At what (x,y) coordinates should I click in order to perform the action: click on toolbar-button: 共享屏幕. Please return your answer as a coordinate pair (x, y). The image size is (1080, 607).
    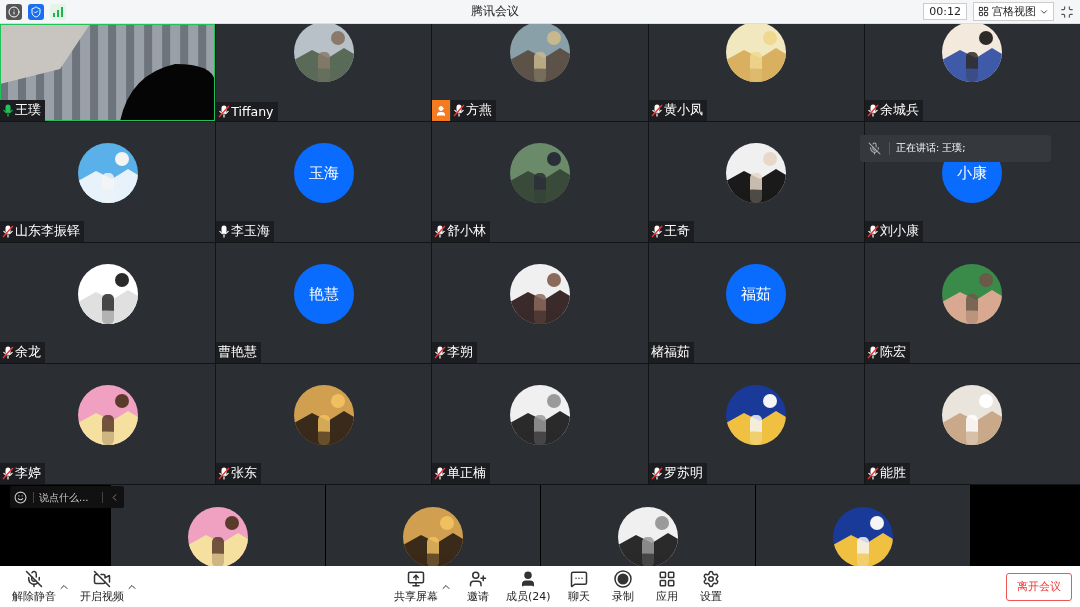
    Looking at the image, I should click on (416, 586).